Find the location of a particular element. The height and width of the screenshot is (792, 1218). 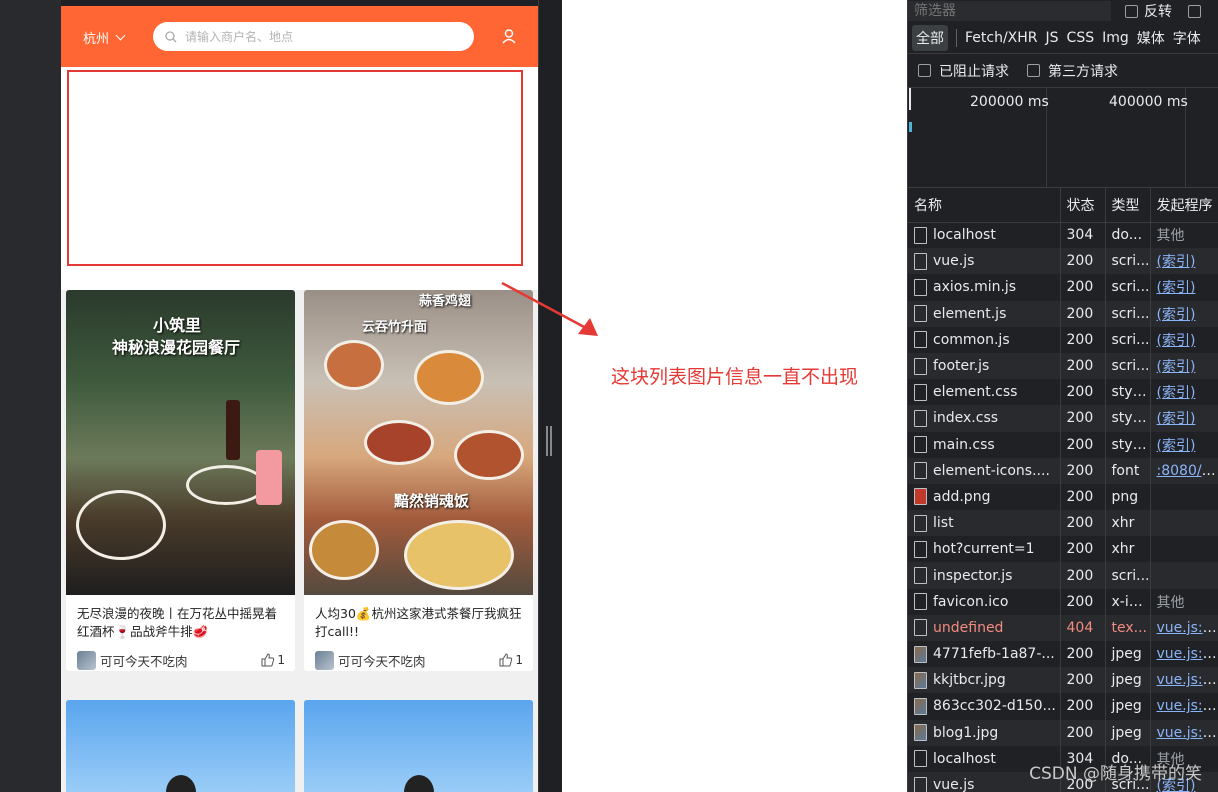

table-row: list 200 xhr is located at coordinates (1063, 523).